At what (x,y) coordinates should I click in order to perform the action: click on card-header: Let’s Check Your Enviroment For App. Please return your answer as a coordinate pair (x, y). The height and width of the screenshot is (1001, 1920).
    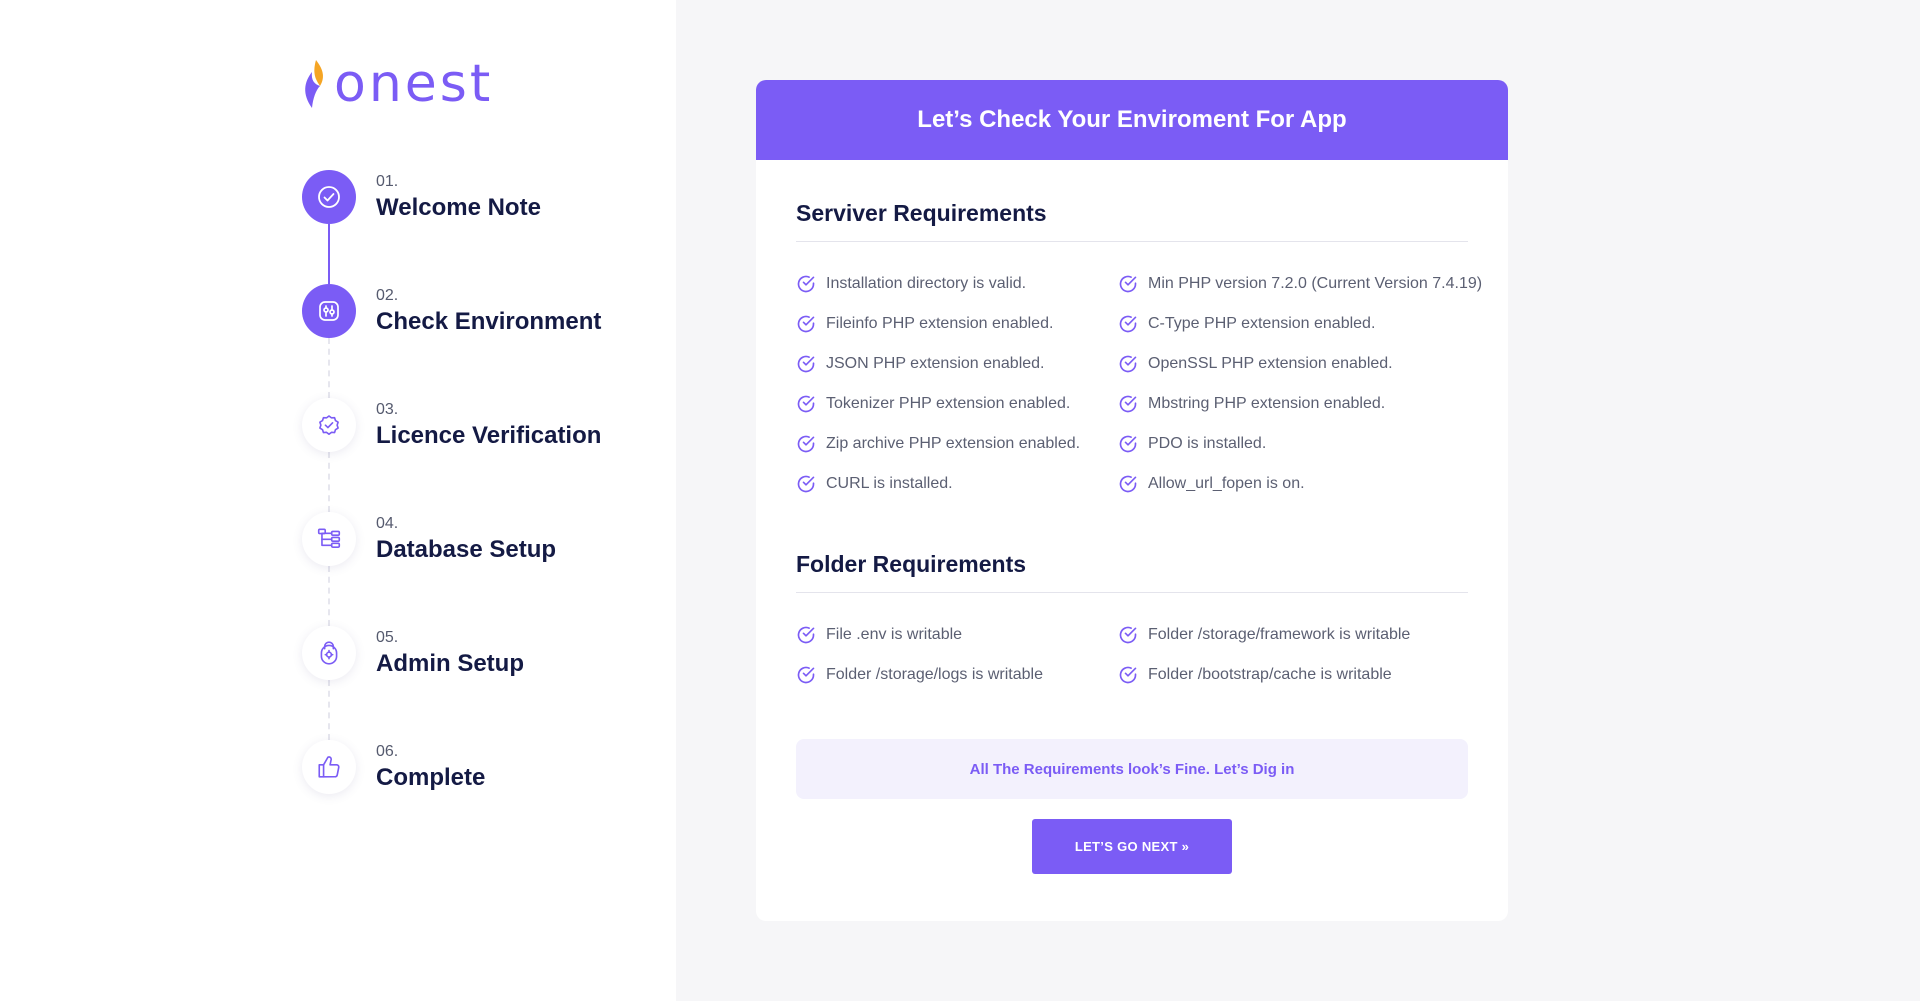
    Looking at the image, I should click on (1132, 120).